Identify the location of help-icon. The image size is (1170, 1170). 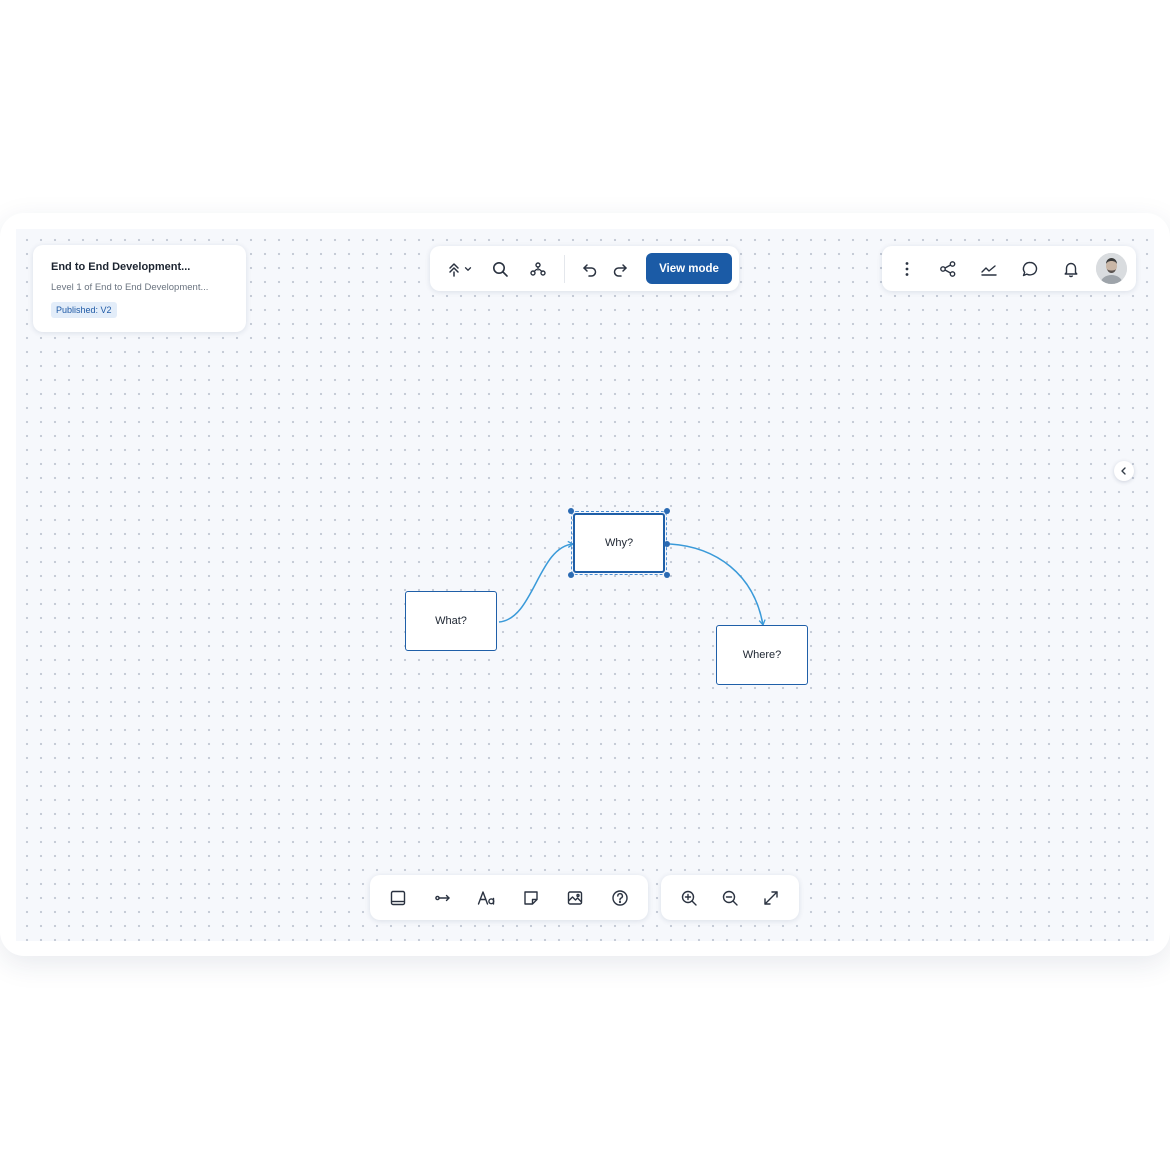
(620, 898).